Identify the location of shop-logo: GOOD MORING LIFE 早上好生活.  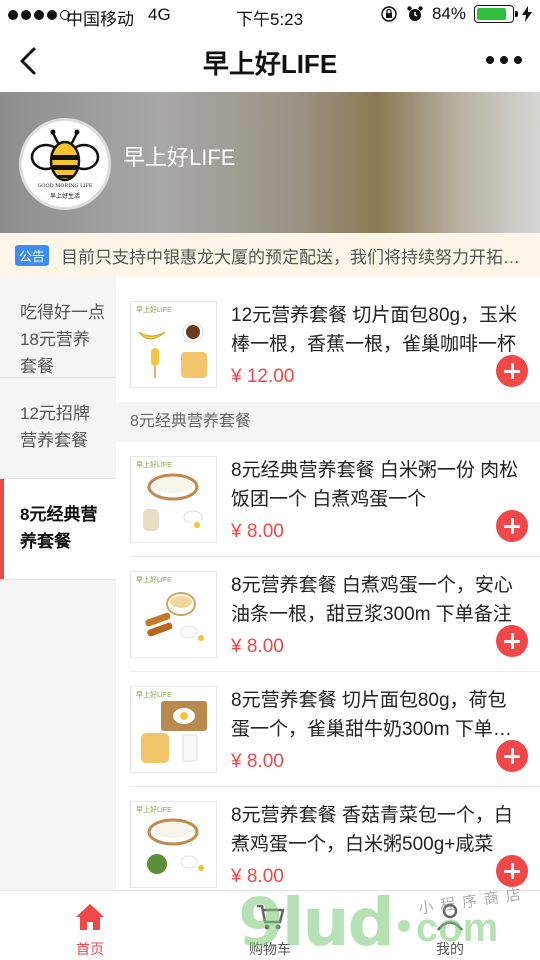
(65, 164).